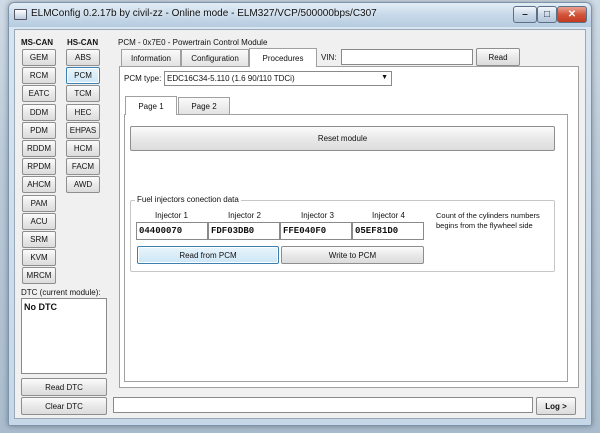 The image size is (600, 433). Describe the element at coordinates (388, 215) in the screenshot. I see `injector-4-header: Injector 4` at that location.